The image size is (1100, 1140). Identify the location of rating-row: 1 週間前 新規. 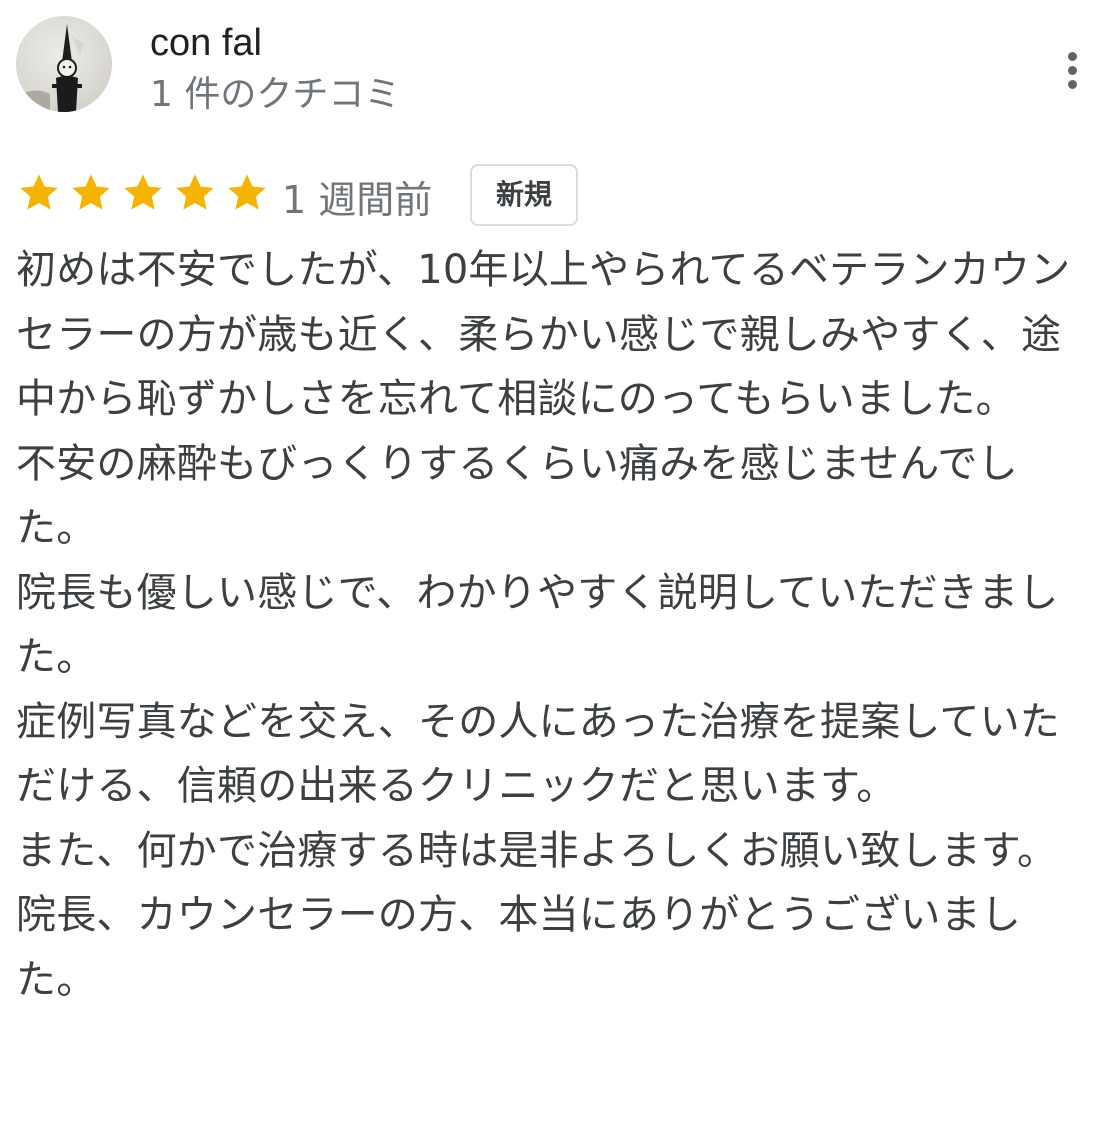
(550, 200).